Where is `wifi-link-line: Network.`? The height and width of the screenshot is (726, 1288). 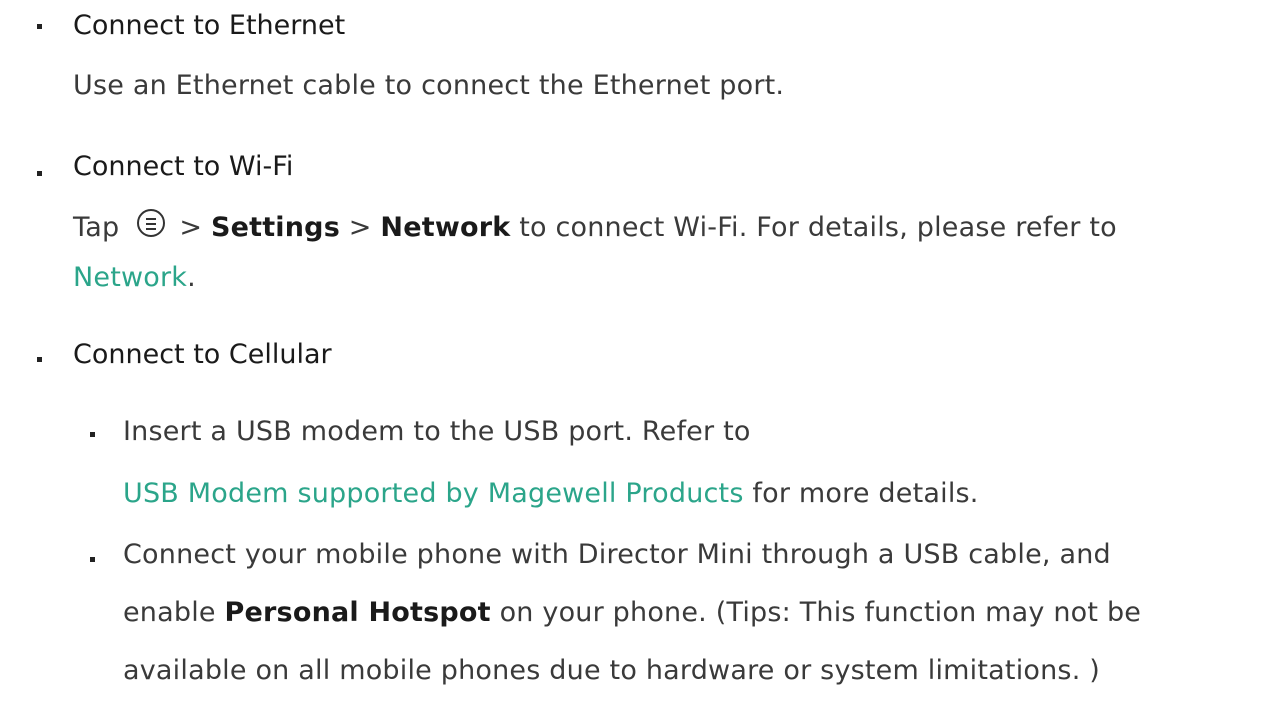
wifi-link-line: Network. is located at coordinates (134, 277).